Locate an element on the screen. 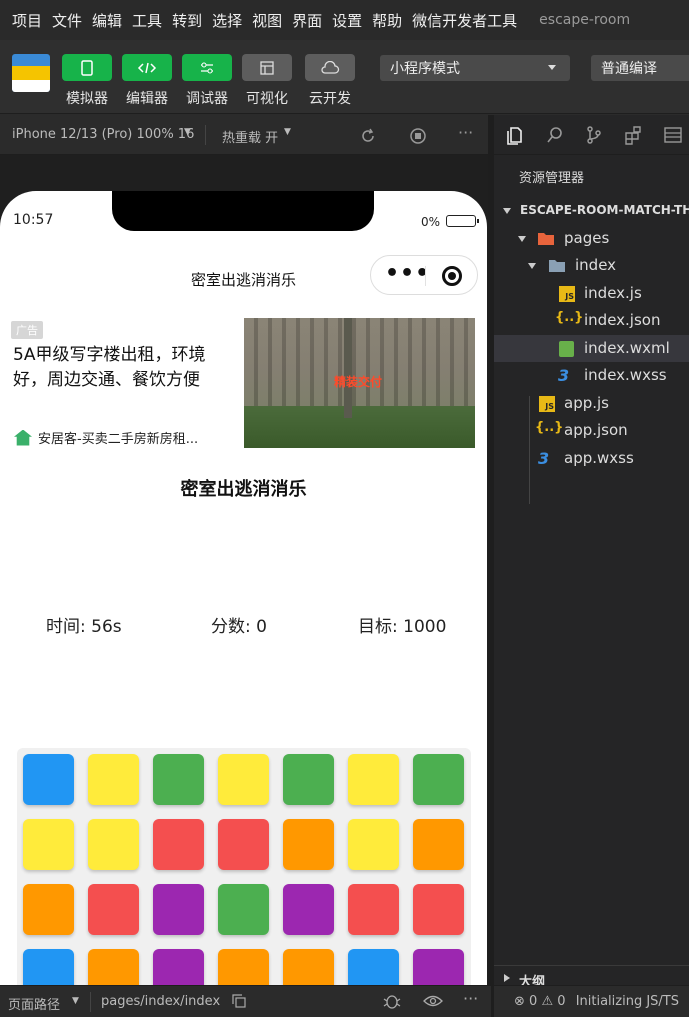  eye-icon is located at coordinates (433, 1001).